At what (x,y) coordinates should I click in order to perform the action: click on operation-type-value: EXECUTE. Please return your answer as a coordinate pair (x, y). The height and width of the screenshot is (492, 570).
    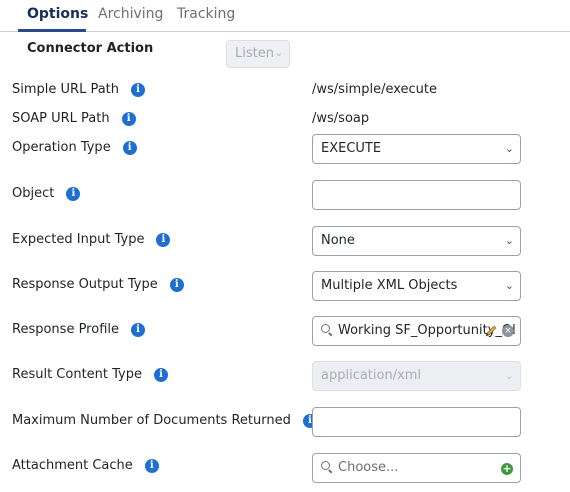
    Looking at the image, I should click on (351, 148).